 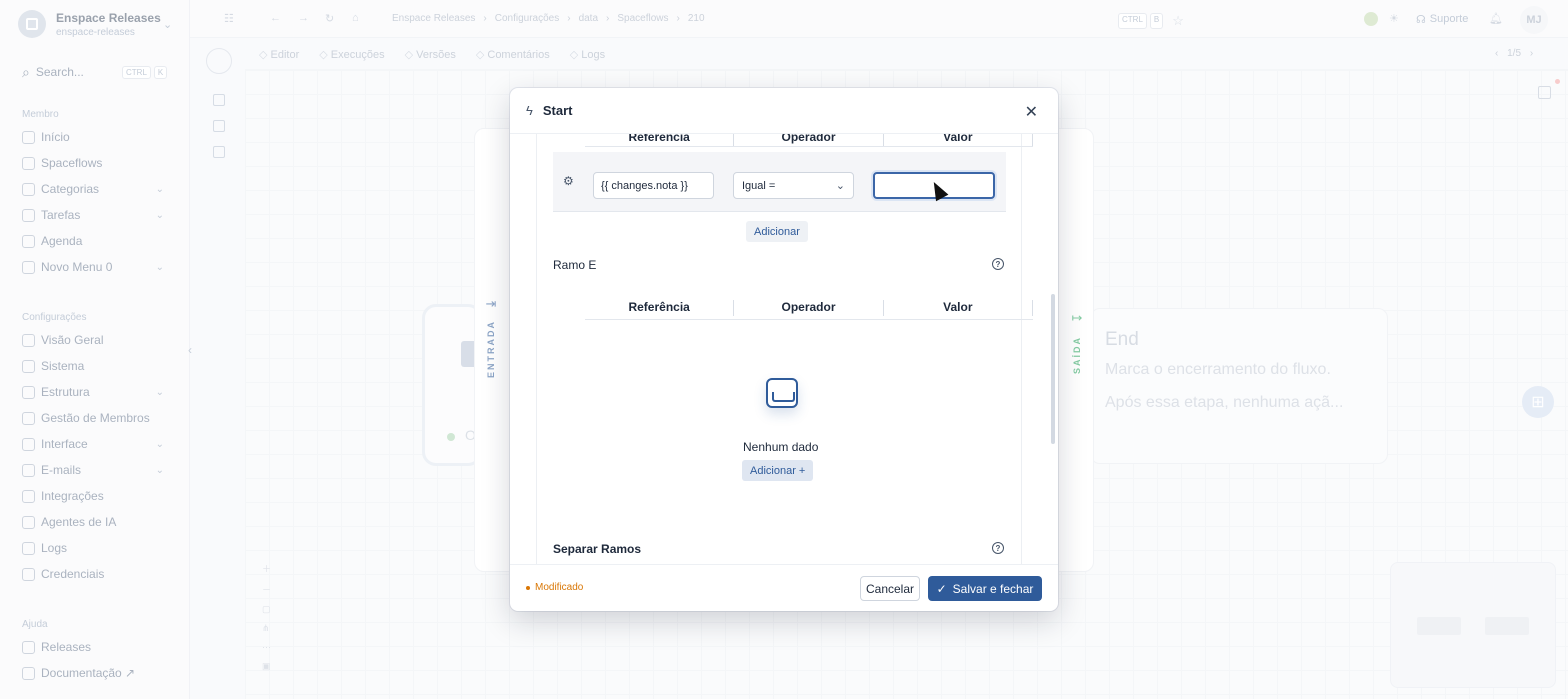 I want to click on branch-title: Ramo E, so click(x=575, y=265).